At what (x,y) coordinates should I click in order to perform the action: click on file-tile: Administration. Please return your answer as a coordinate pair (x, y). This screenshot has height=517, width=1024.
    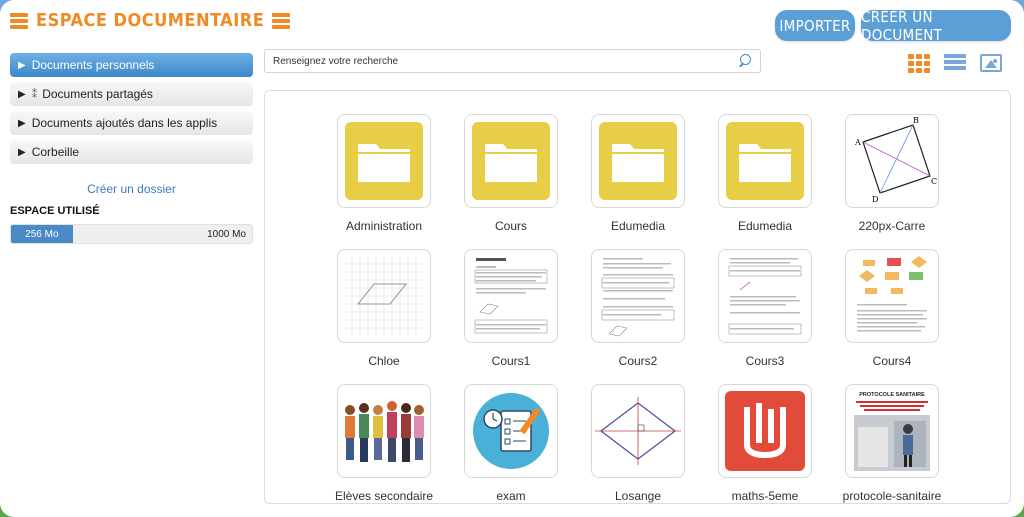
    Looking at the image, I should click on (384, 173).